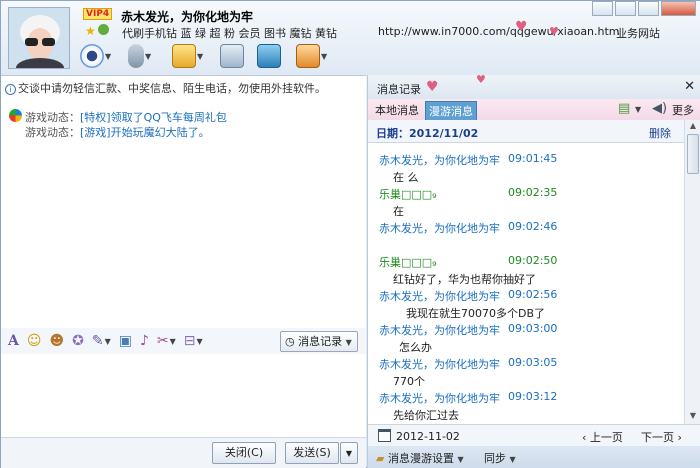  I want to click on message-text: 我现在就生70070多个DB了, so click(476, 313).